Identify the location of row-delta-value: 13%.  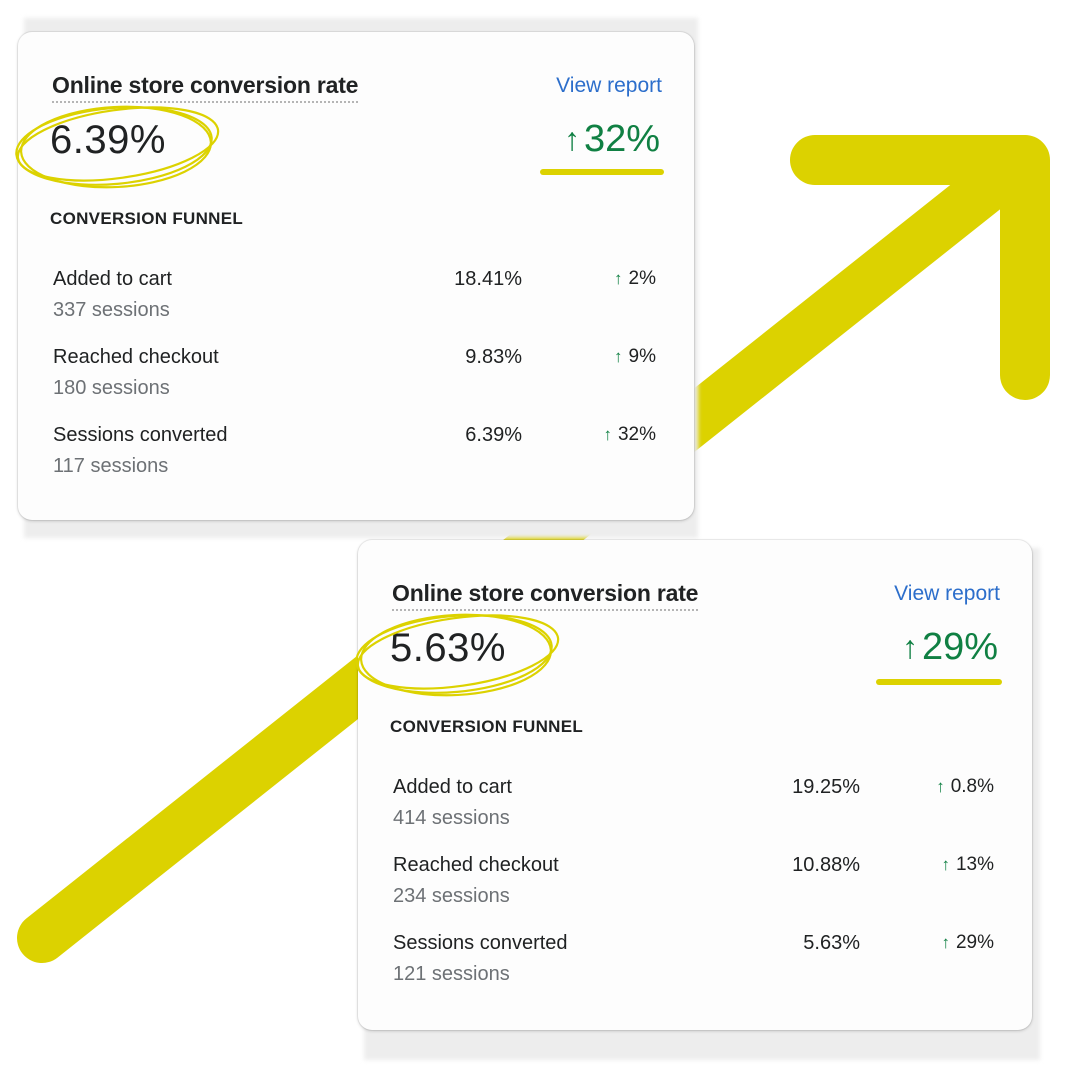
(974, 864).